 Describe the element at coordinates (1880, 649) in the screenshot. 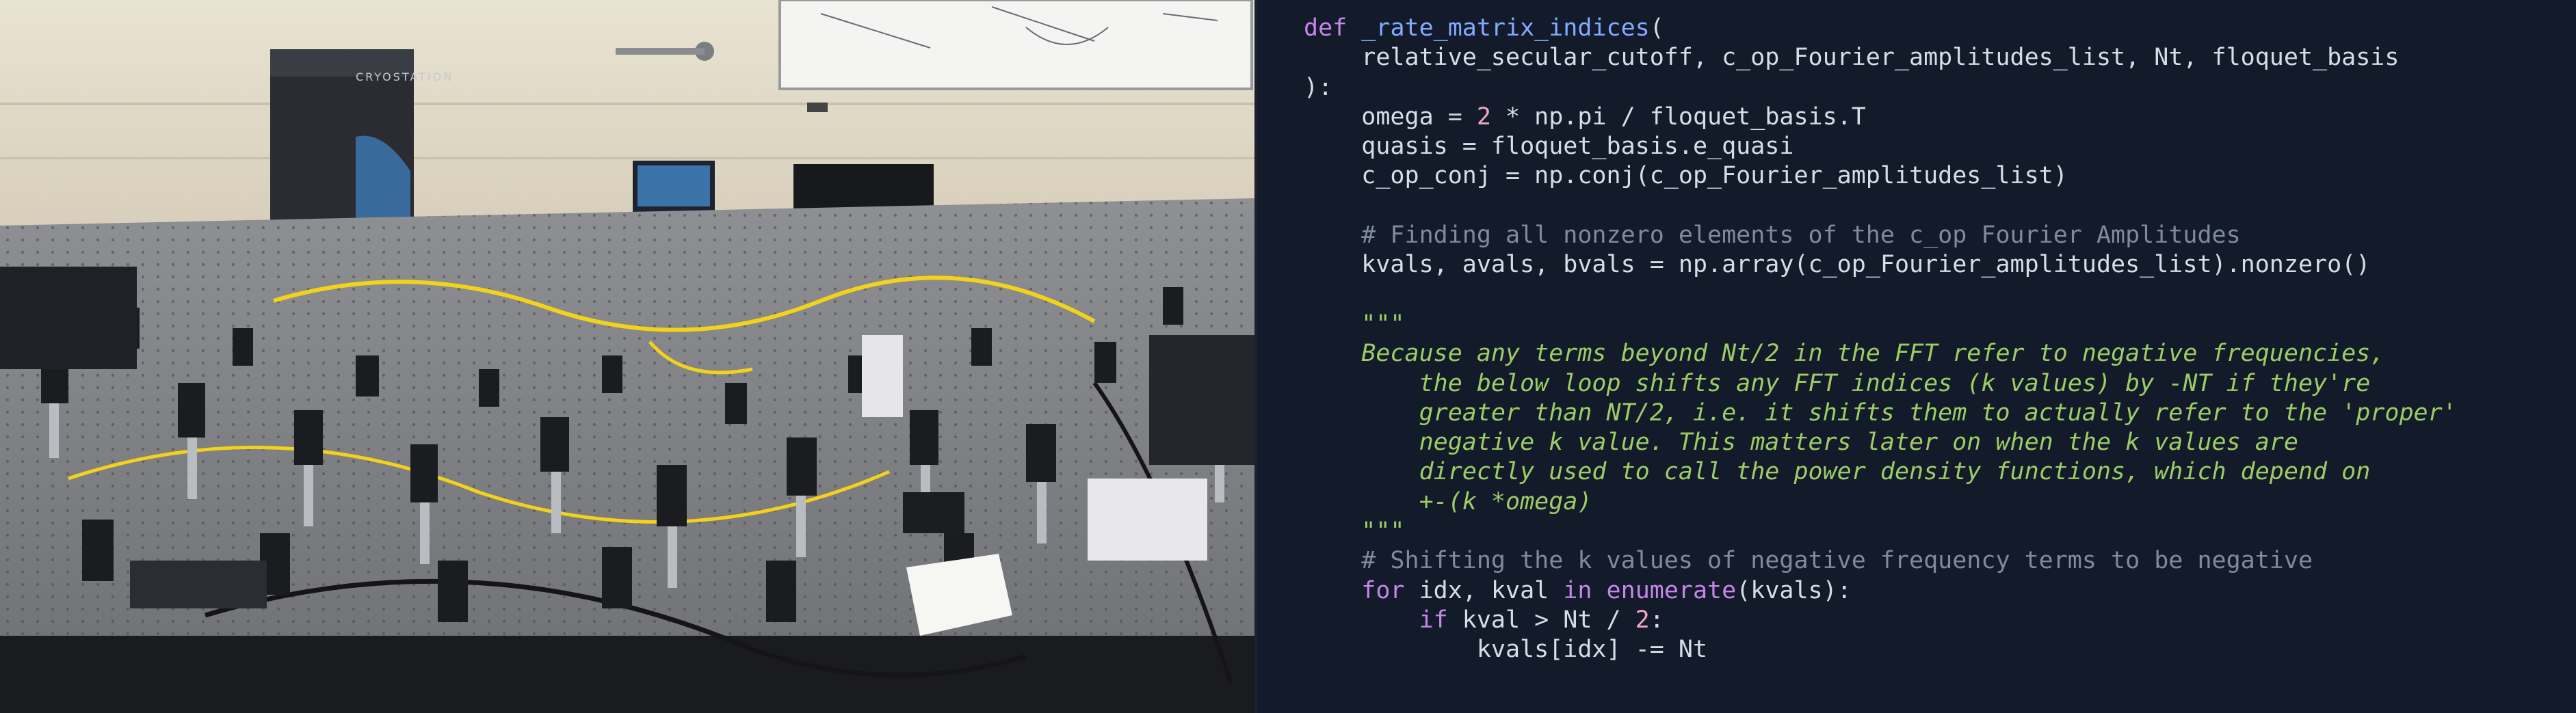

I see `code-line: kvals[idx] -= Nt` at that location.